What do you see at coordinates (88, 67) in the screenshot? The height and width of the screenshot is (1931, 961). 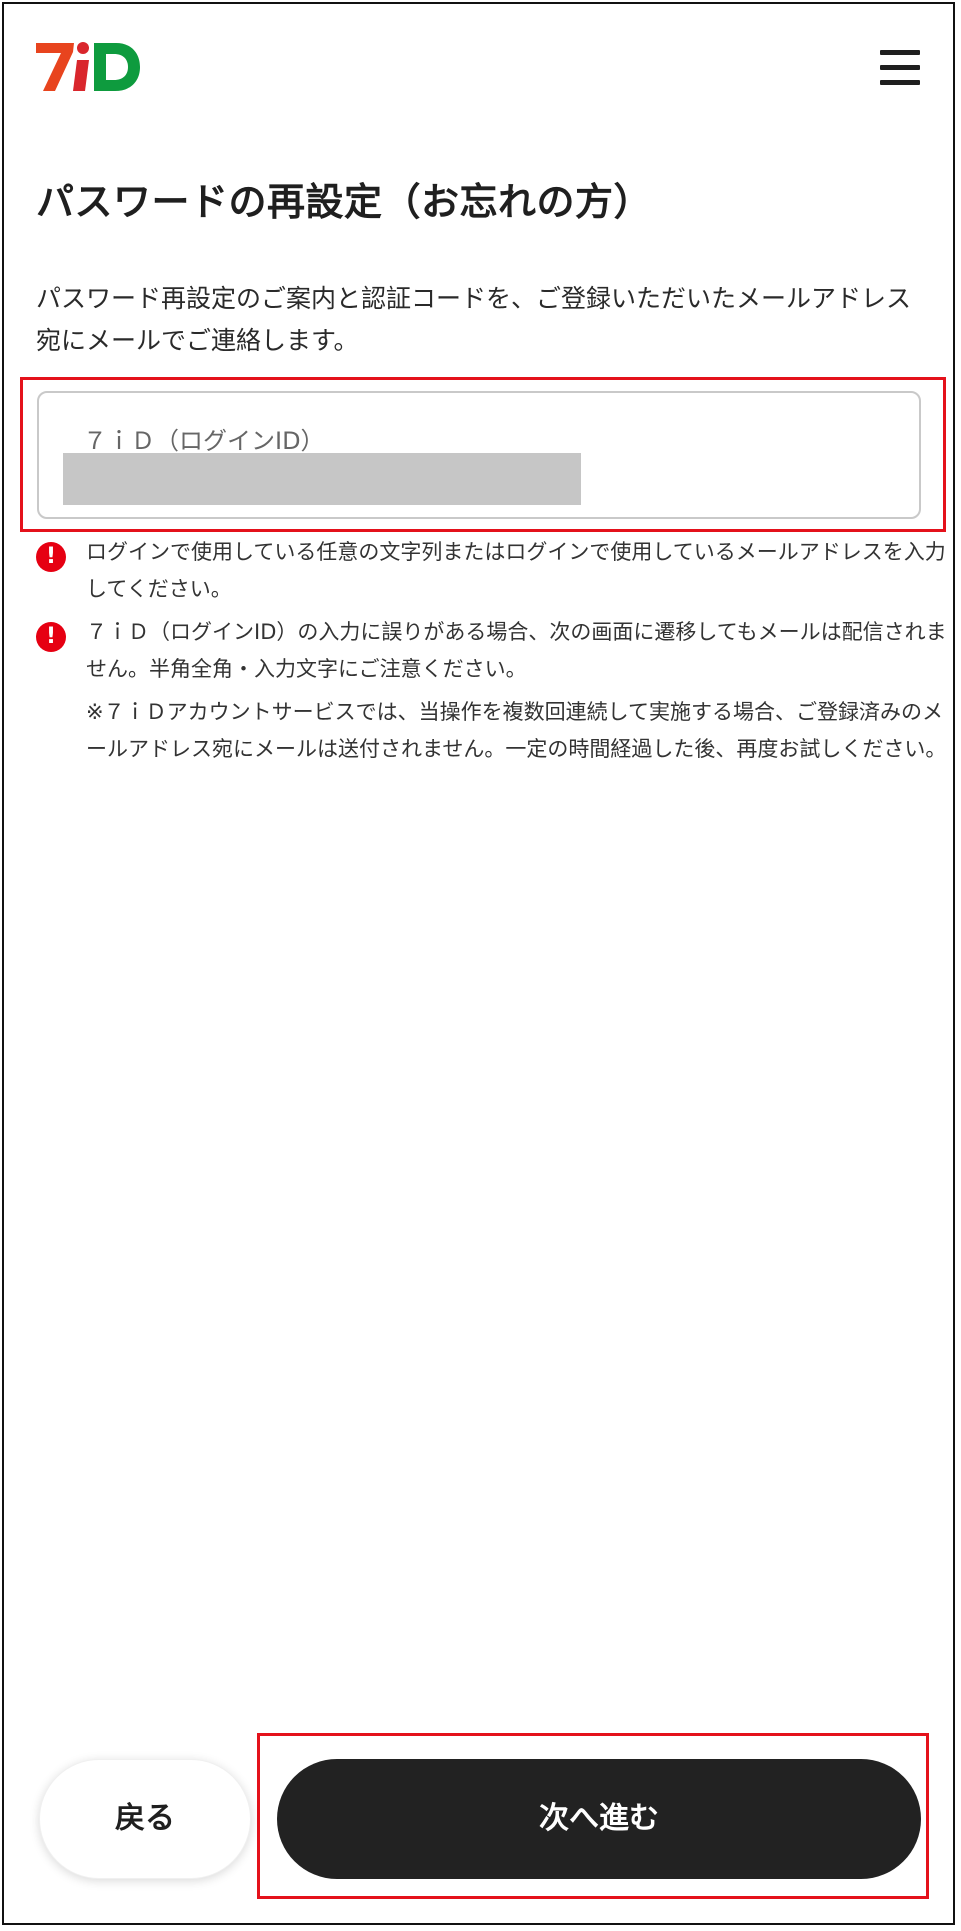 I see `7id-logo` at bounding box center [88, 67].